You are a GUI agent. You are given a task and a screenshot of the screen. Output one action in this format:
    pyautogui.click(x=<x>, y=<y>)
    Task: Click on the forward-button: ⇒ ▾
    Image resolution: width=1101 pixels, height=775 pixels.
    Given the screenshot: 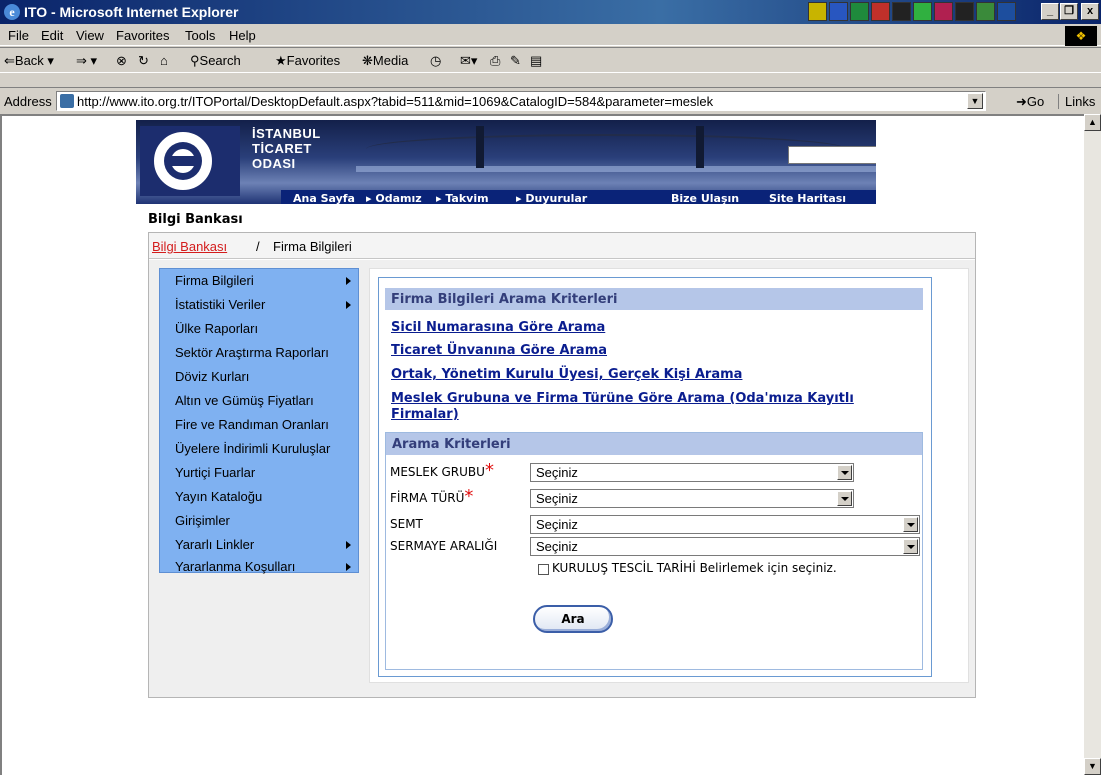 What is the action you would take?
    pyautogui.click(x=86, y=61)
    